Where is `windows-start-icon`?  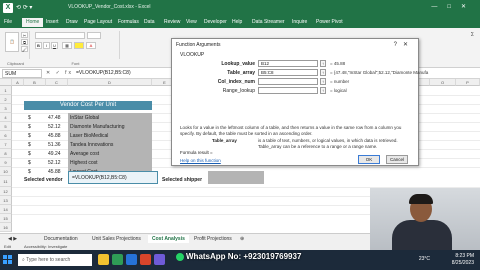 windows-start-icon is located at coordinates (8, 260).